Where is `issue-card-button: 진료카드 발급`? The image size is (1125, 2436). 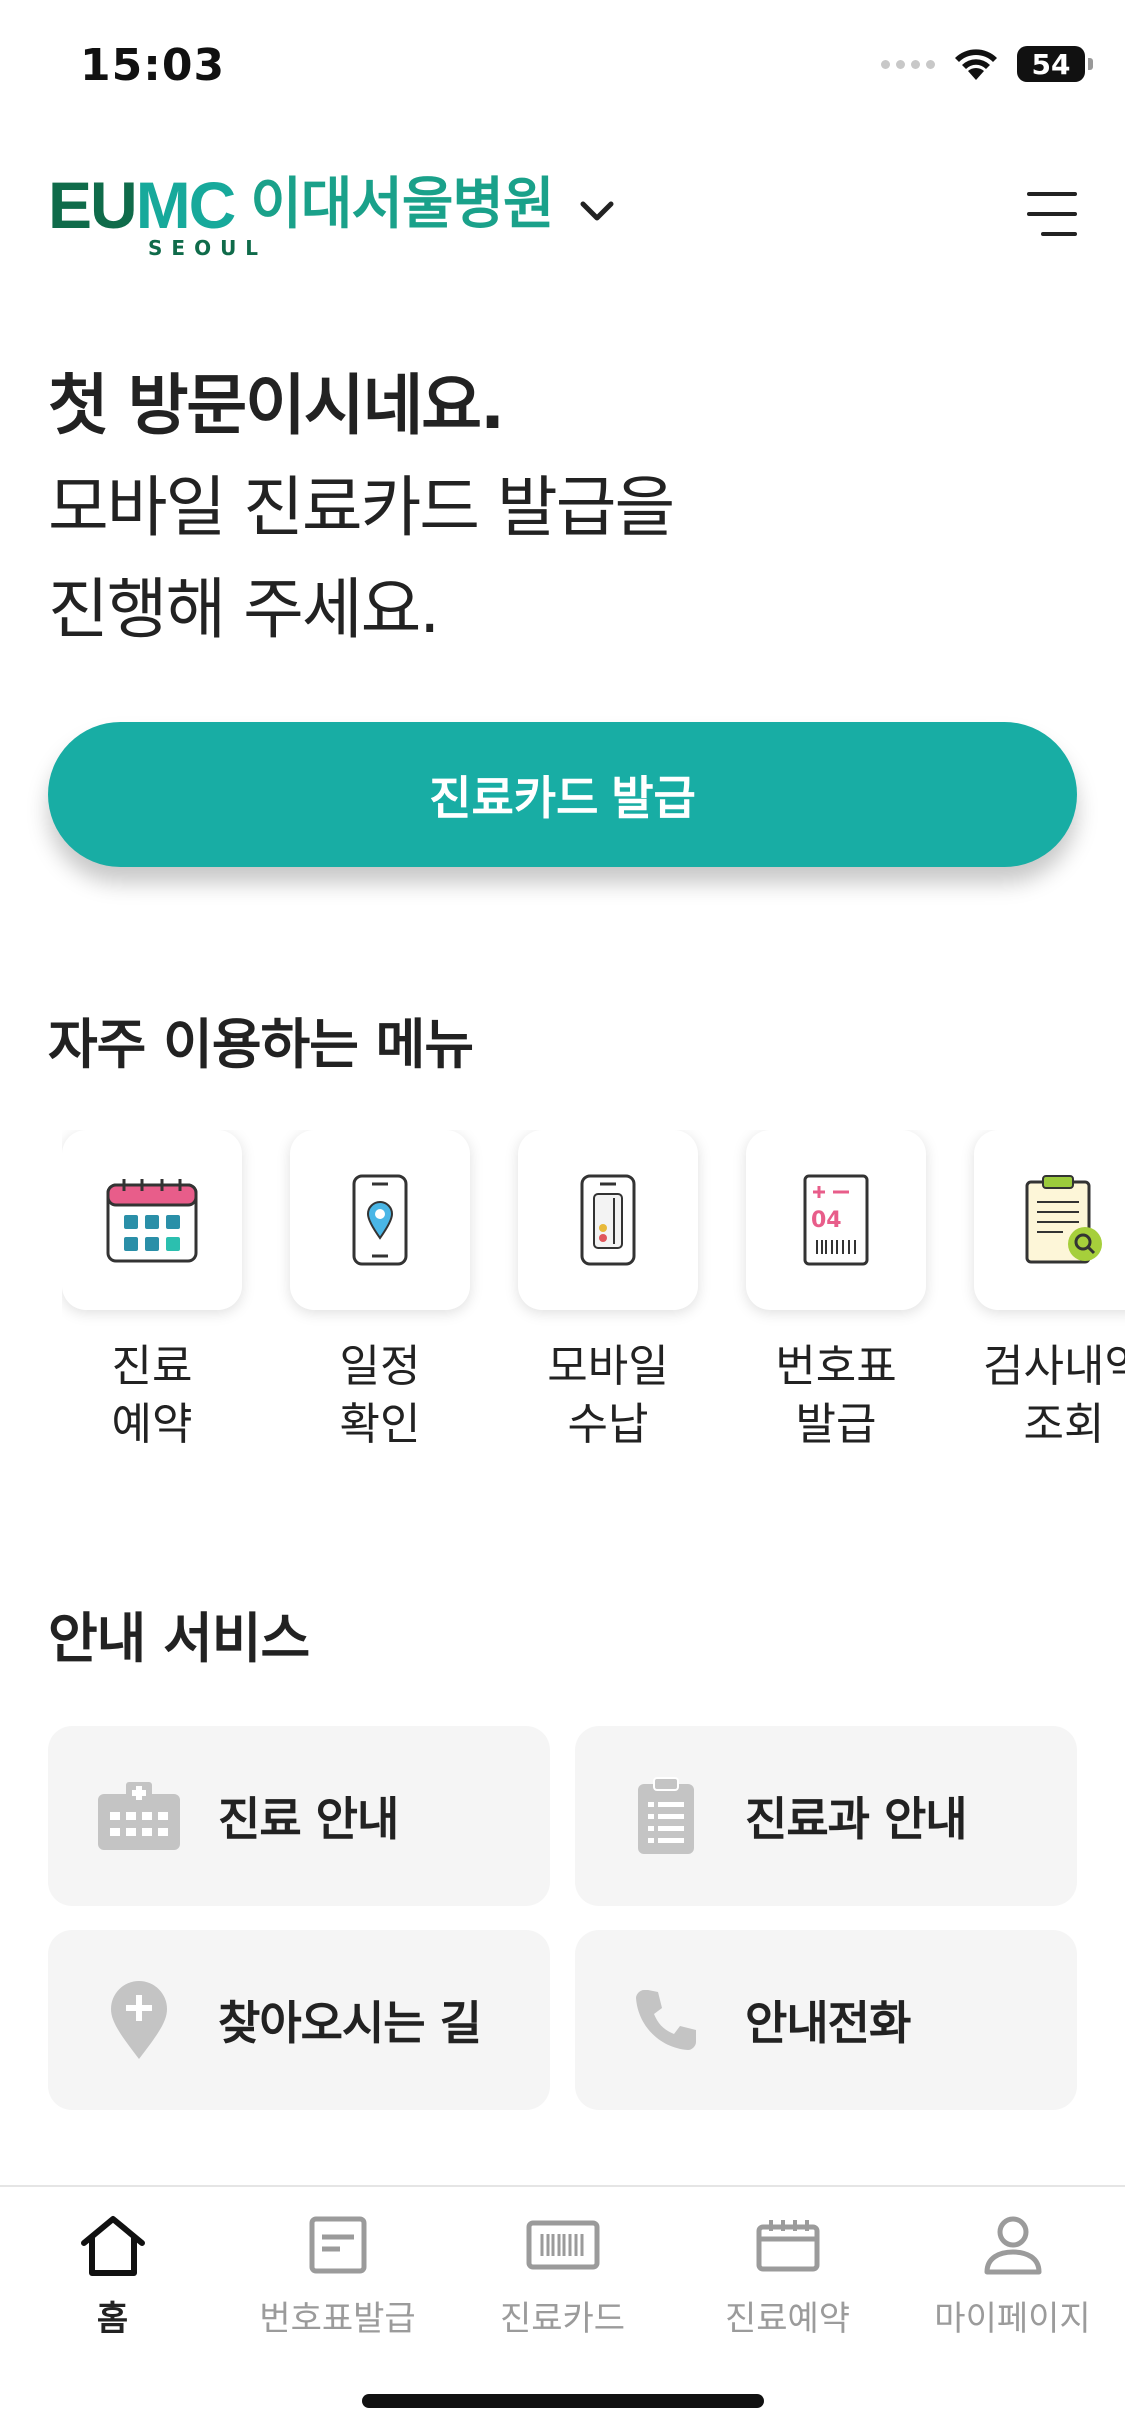
issue-card-button: 진료카드 발급 is located at coordinates (562, 794).